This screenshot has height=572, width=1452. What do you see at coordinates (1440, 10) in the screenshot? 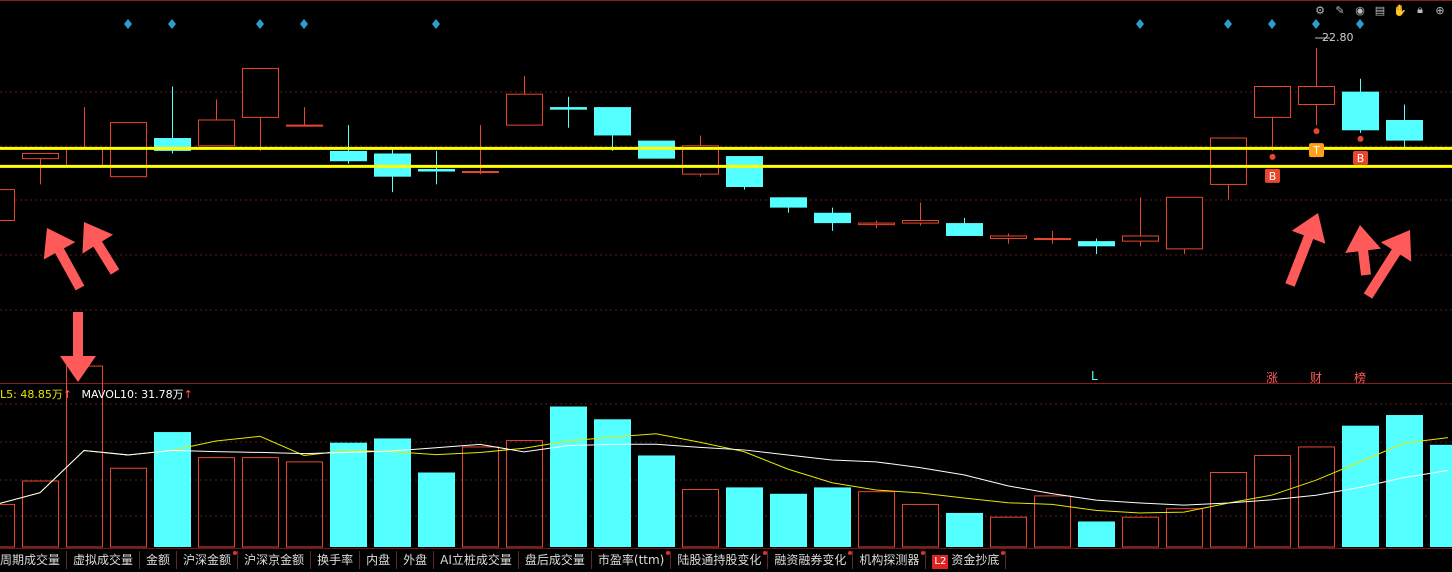
I see `plus-icon: ⊕` at bounding box center [1440, 10].